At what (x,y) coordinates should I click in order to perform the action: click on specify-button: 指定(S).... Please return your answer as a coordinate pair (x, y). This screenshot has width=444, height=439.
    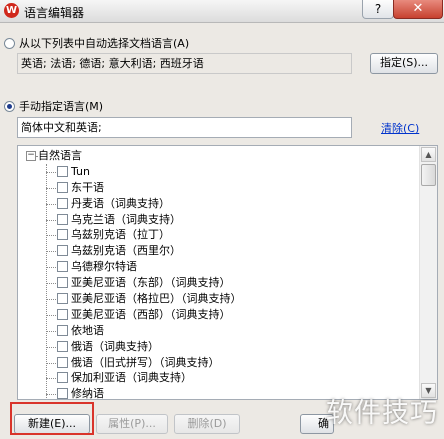
    Looking at the image, I should click on (404, 63).